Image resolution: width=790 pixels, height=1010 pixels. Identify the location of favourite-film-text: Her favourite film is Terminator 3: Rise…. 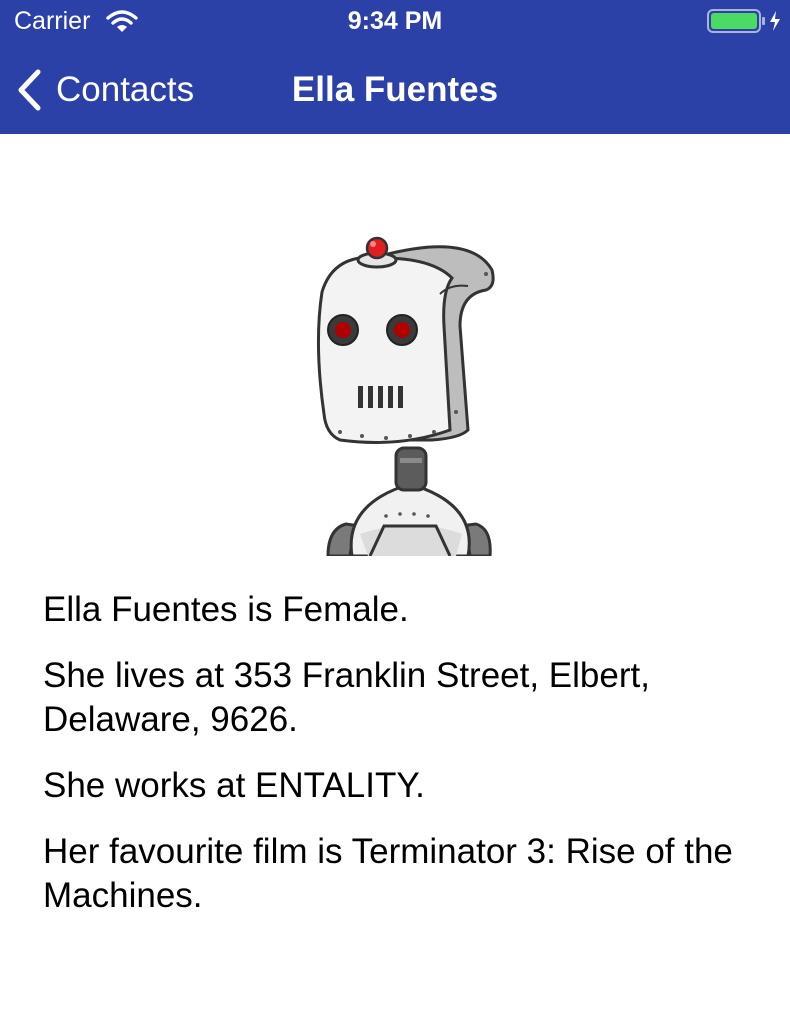
(388, 873).